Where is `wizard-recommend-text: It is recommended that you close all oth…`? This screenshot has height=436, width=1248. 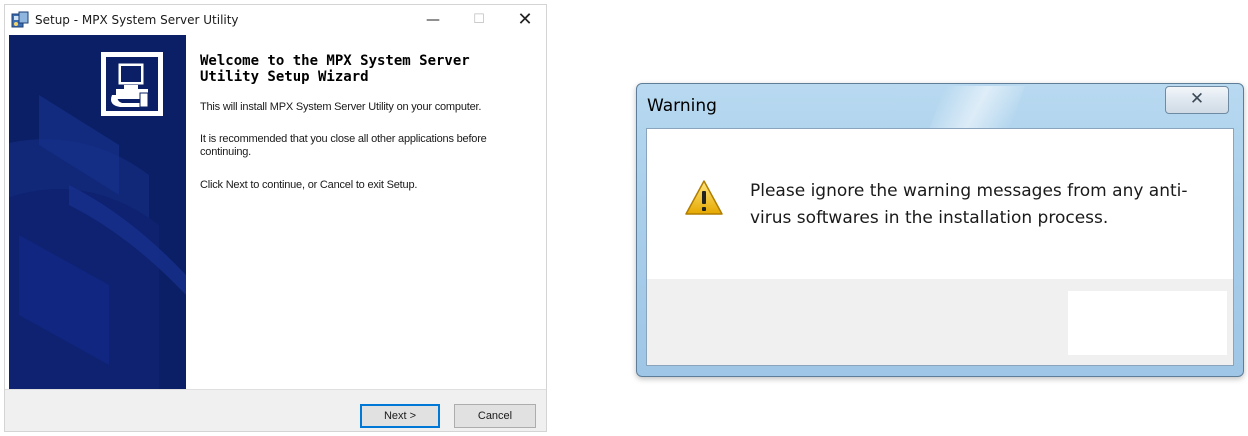 wizard-recommend-text: It is recommended that you close all oth… is located at coordinates (343, 145).